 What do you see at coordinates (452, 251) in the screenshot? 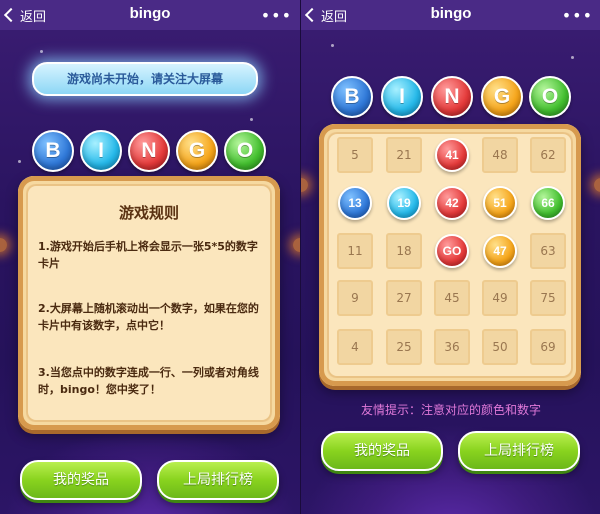
I see `free-go-cell: GO` at bounding box center [452, 251].